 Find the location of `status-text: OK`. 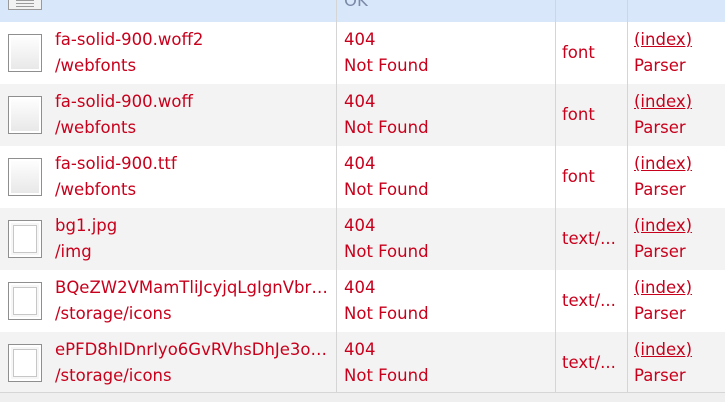

status-text: OK is located at coordinates (356, 5).